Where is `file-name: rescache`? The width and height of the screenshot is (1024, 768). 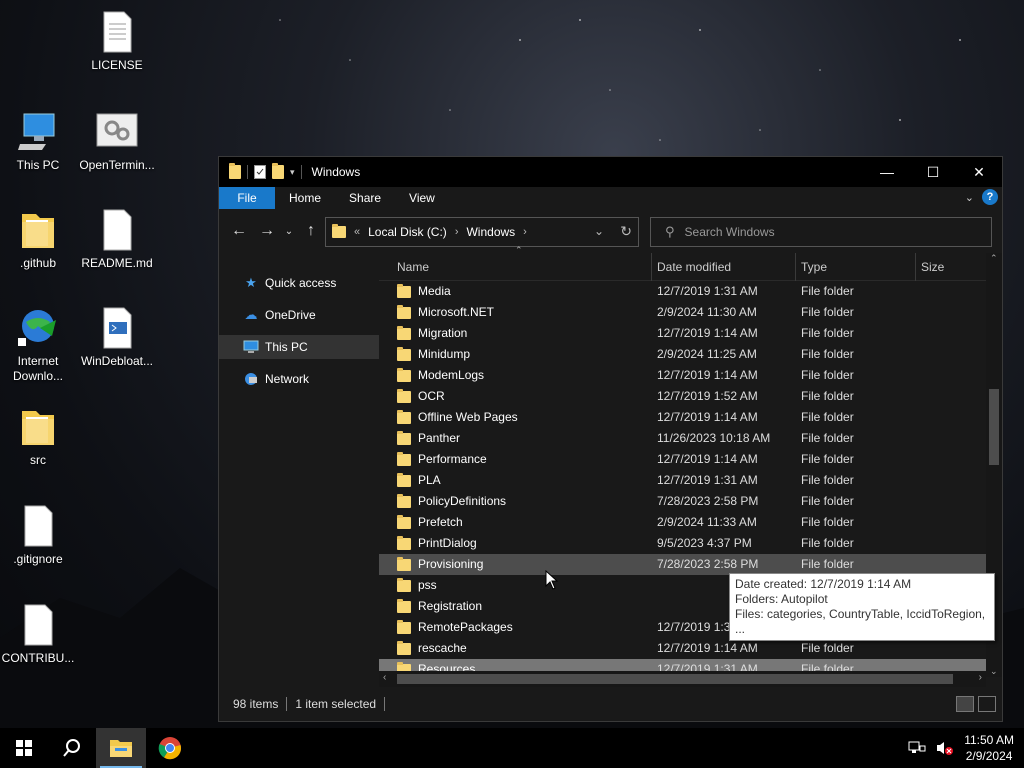 file-name: rescache is located at coordinates (442, 648).